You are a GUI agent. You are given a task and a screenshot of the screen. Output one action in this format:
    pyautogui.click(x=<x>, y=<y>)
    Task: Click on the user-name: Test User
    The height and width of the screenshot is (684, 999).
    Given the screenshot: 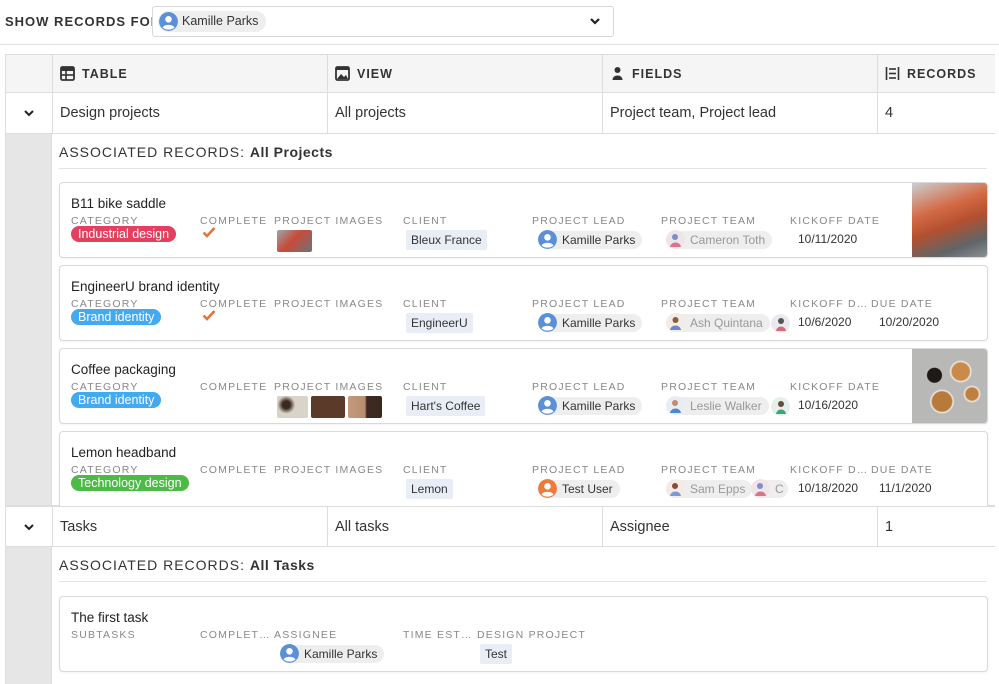 What is the action you would take?
    pyautogui.click(x=587, y=489)
    